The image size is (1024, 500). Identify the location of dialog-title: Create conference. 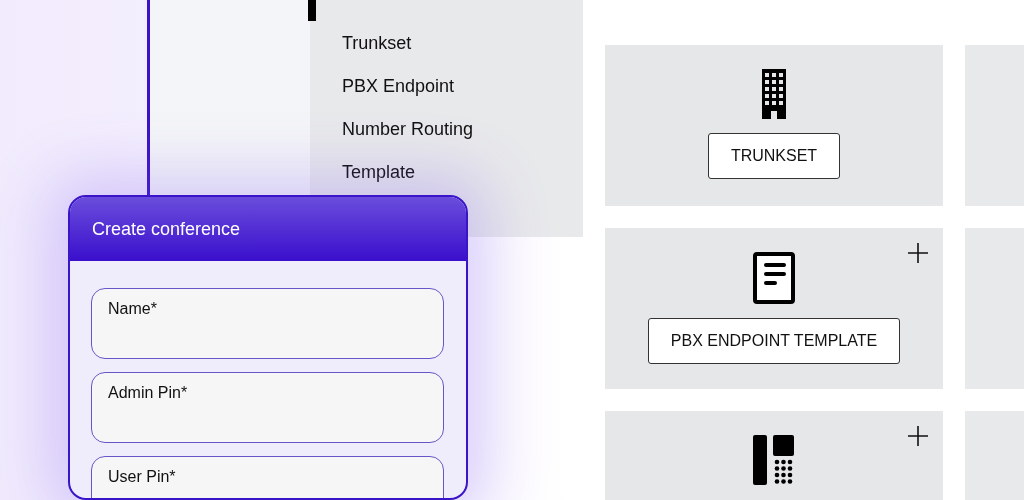
(166, 229).